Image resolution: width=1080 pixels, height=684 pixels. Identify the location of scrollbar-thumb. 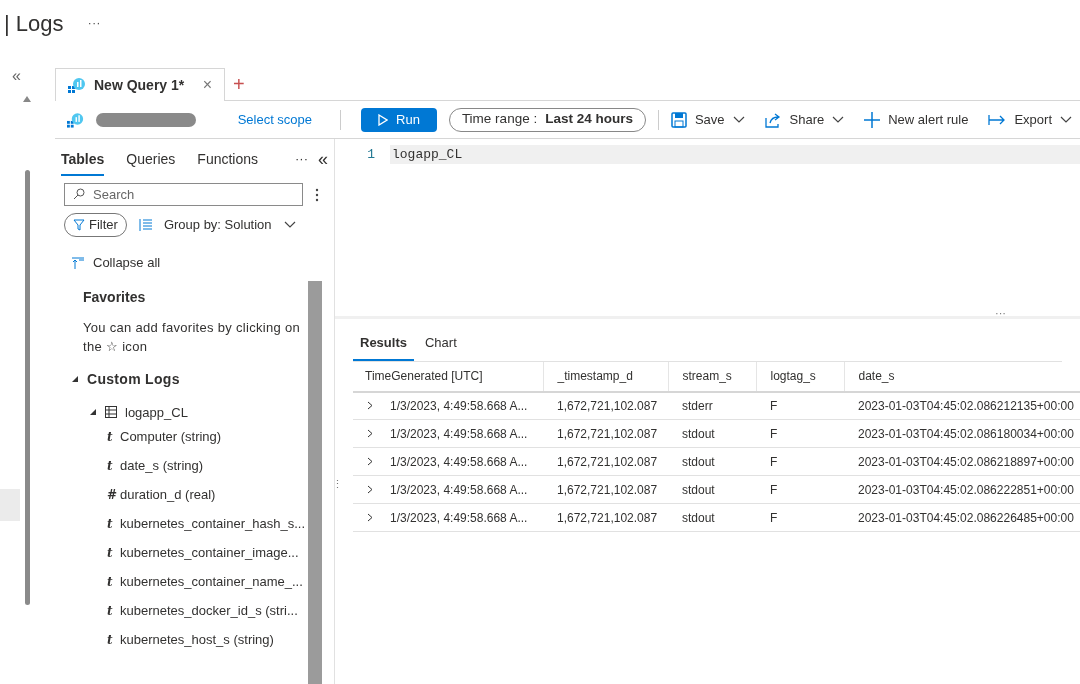
(27, 387).